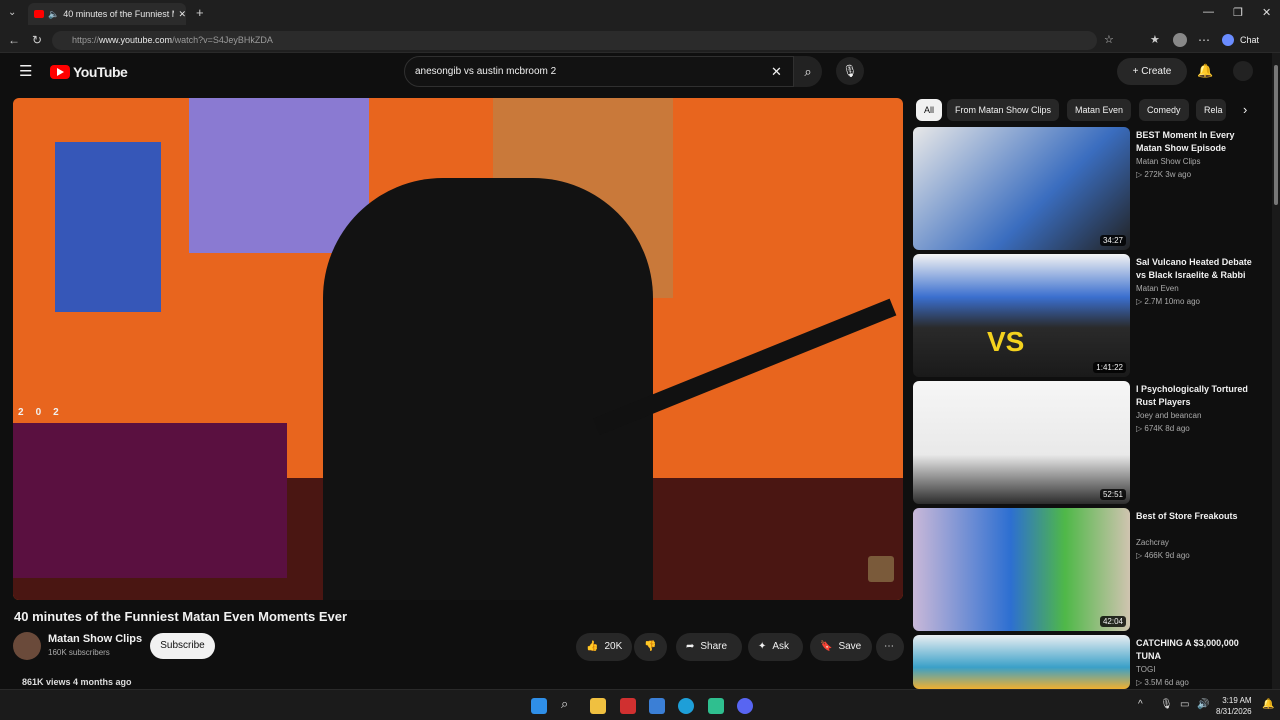 The image size is (1280, 720). Describe the element at coordinates (929, 110) in the screenshot. I see `chip-all: All` at that location.